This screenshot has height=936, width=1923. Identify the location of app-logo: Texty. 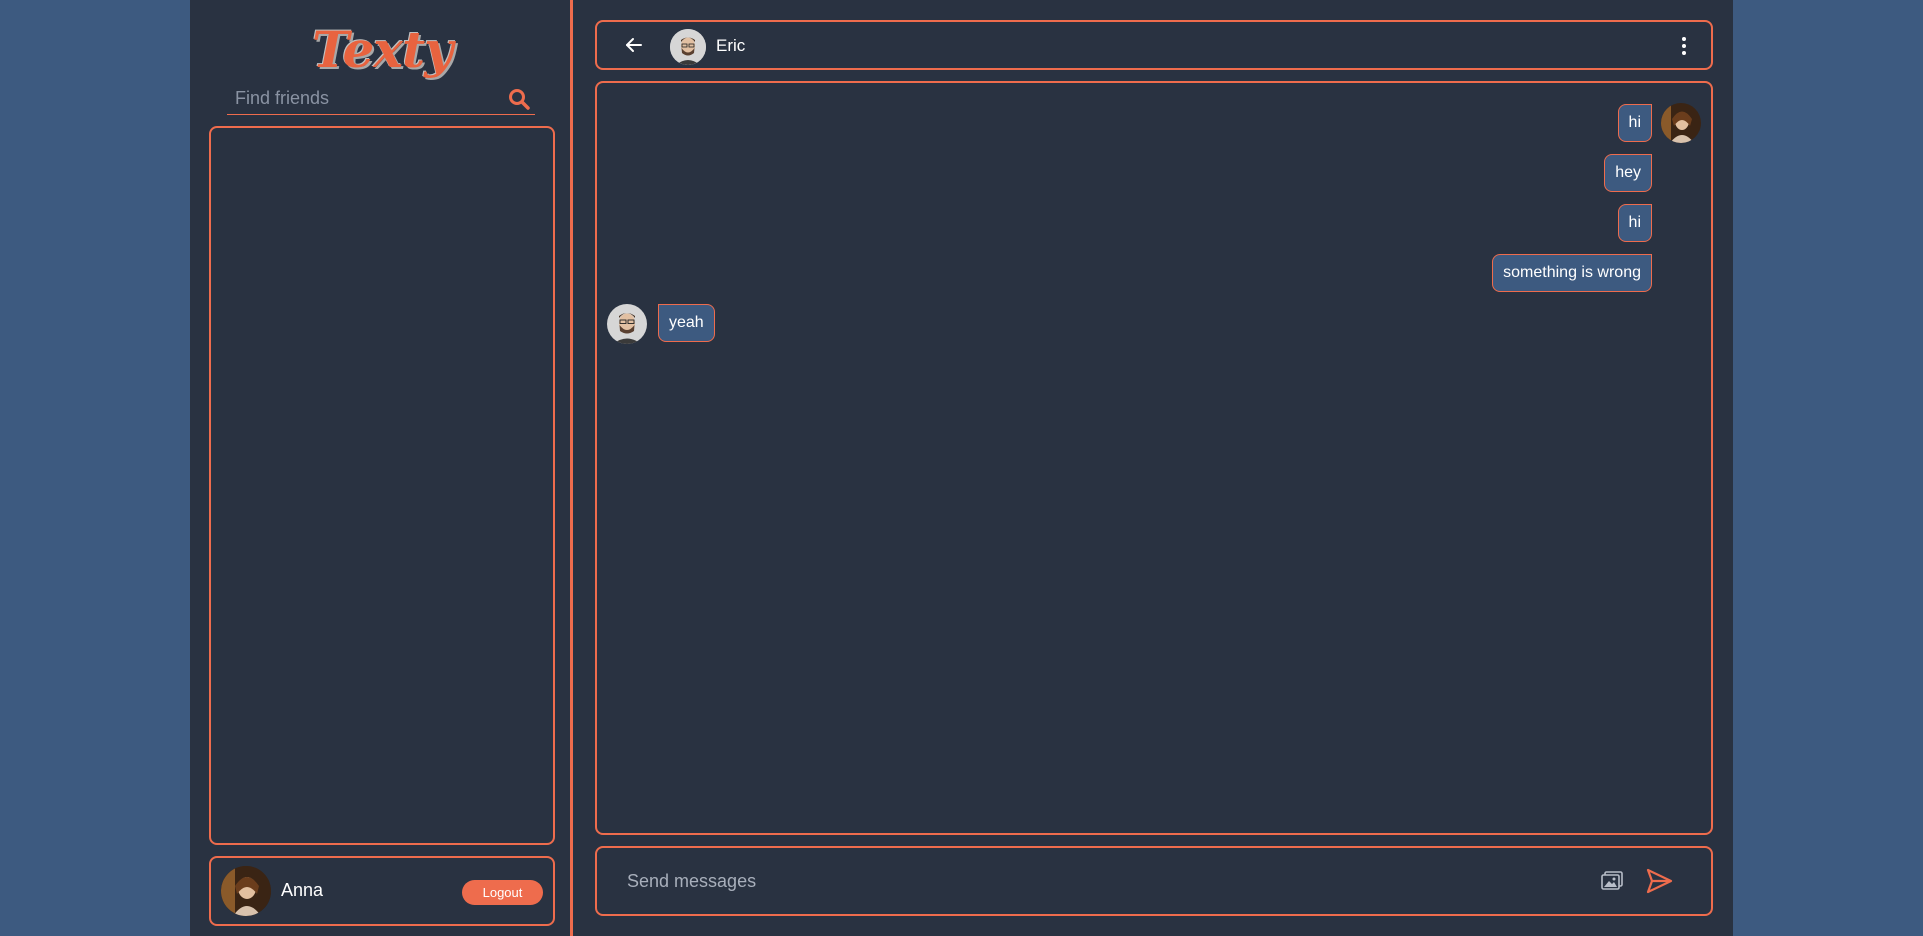
(382, 49).